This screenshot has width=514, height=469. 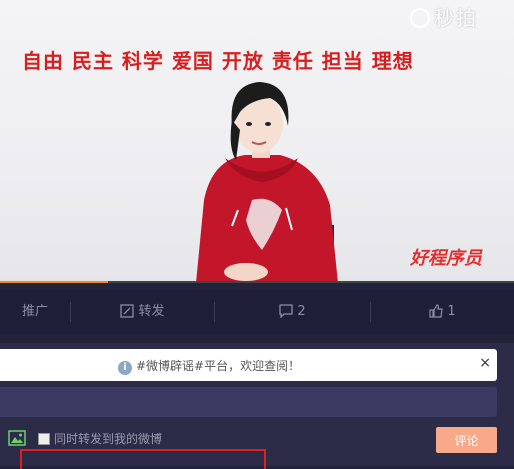 I want to click on like-icon, so click(x=436, y=311).